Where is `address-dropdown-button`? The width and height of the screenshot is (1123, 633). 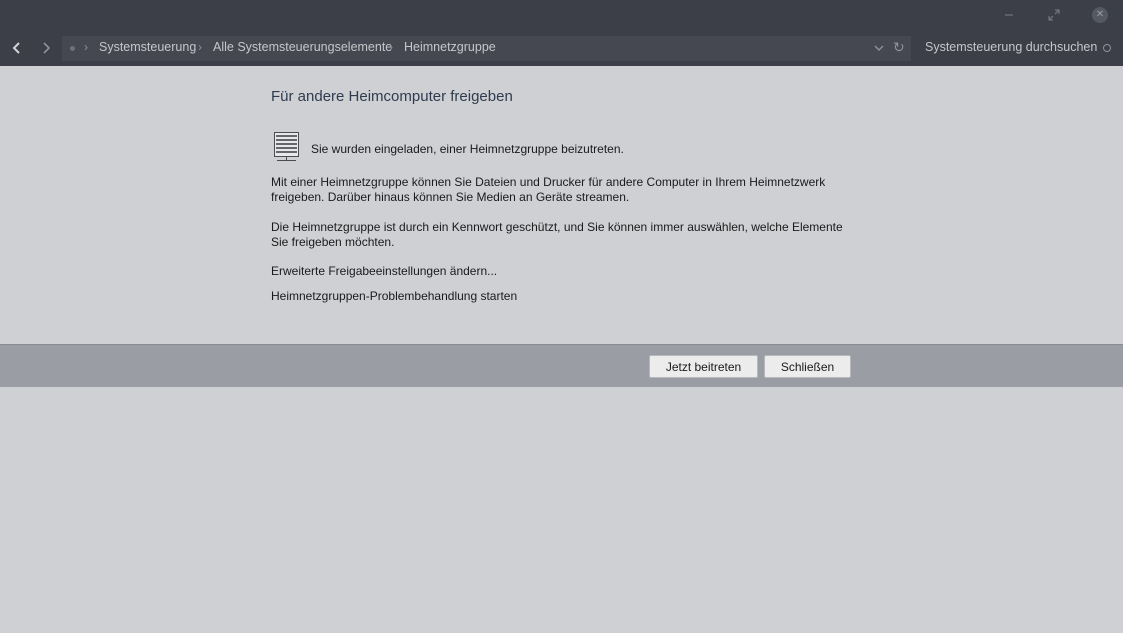
address-dropdown-button is located at coordinates (880, 48).